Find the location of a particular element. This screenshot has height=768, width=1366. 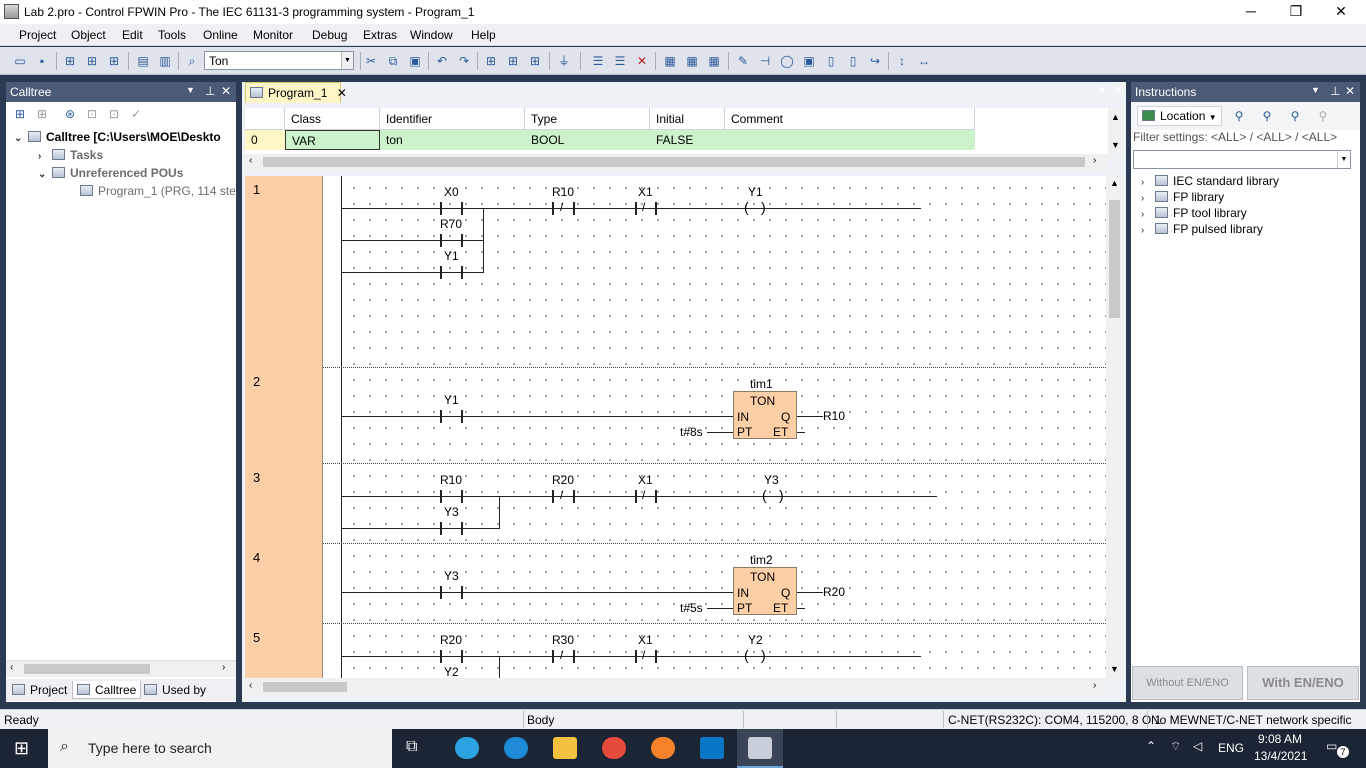

fb-icon: ▣ is located at coordinates (809, 61).